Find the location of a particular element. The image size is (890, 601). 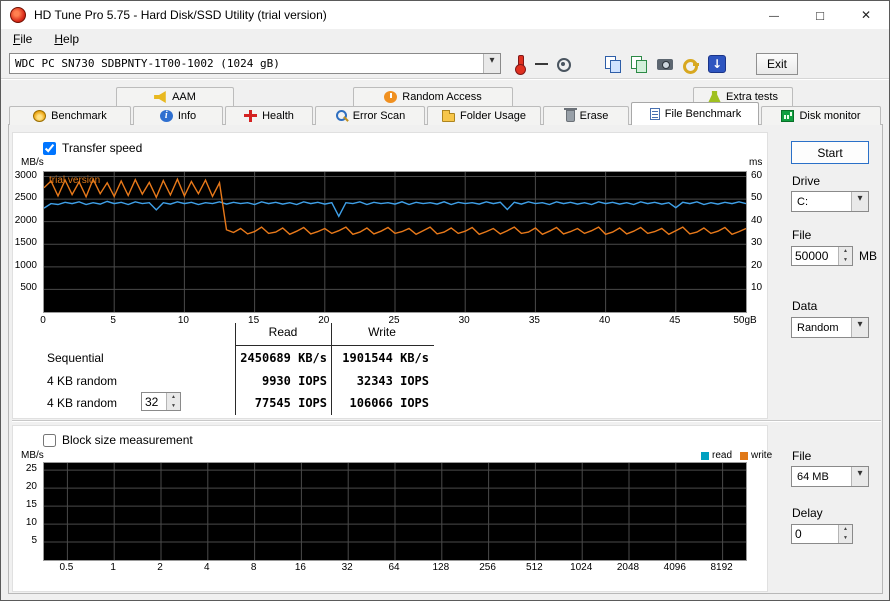

maximize-button is located at coordinates (820, 15).